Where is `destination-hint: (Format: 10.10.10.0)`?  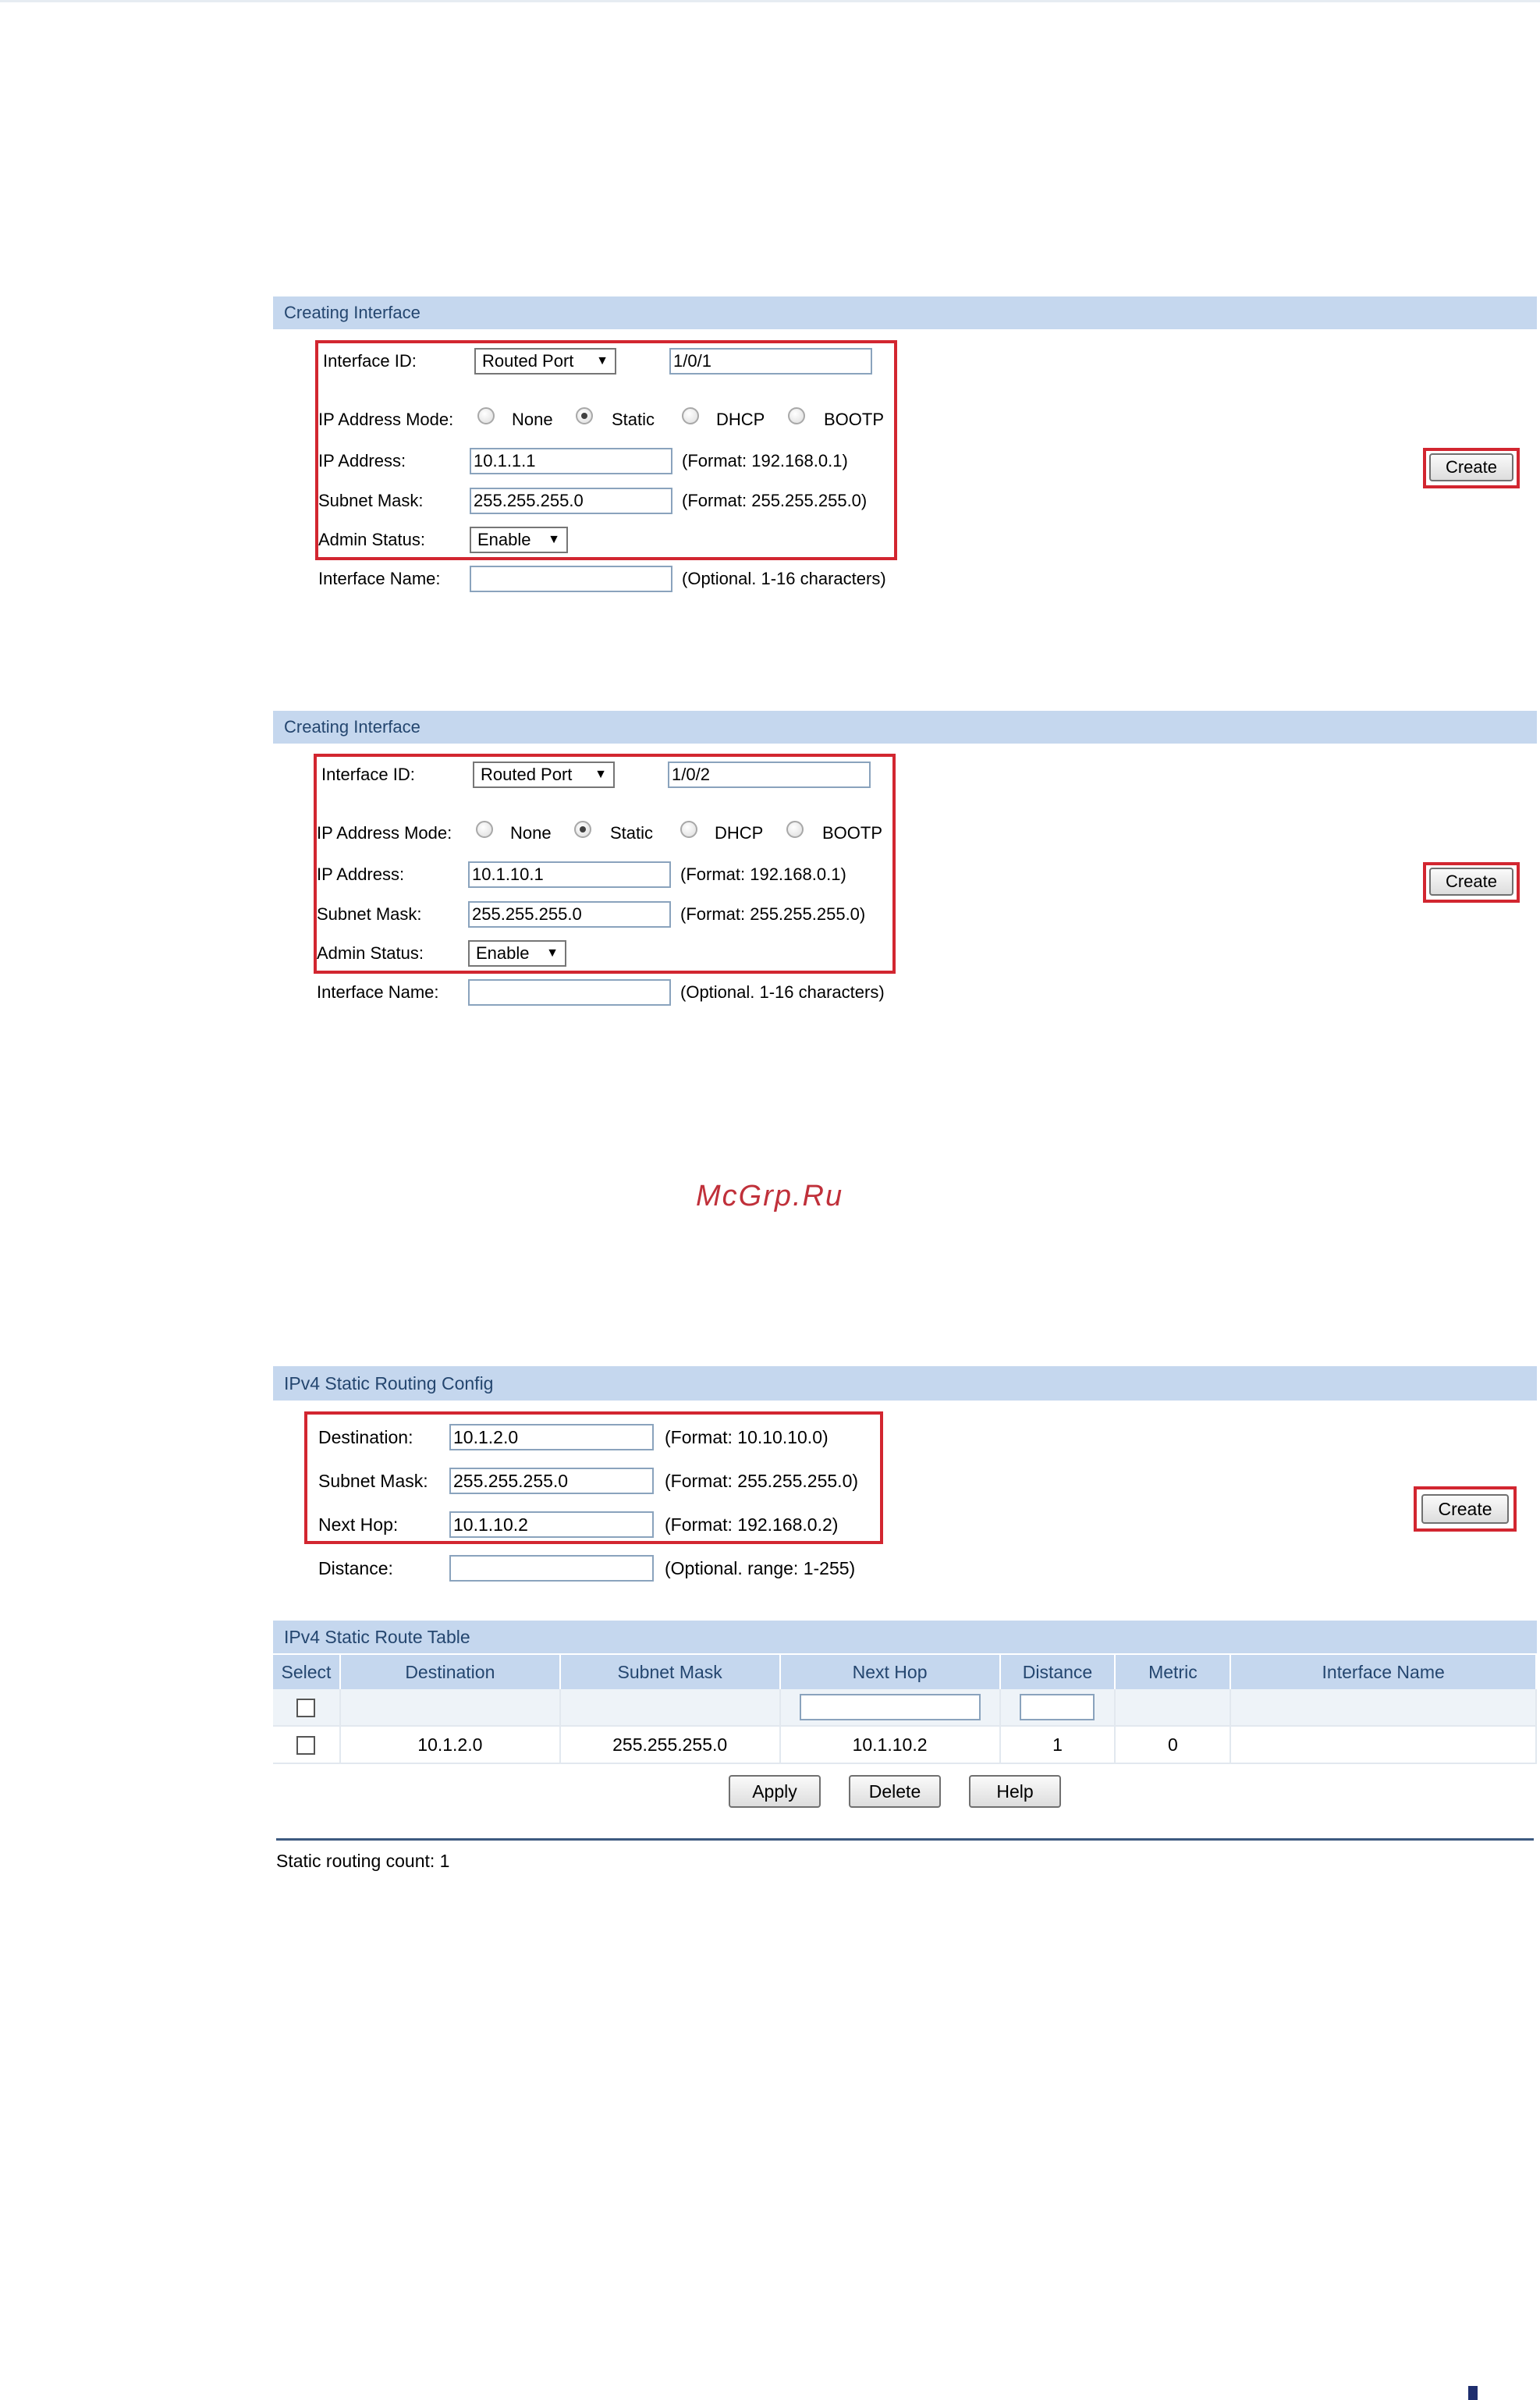 destination-hint: (Format: 10.10.10.0) is located at coordinates (747, 1437).